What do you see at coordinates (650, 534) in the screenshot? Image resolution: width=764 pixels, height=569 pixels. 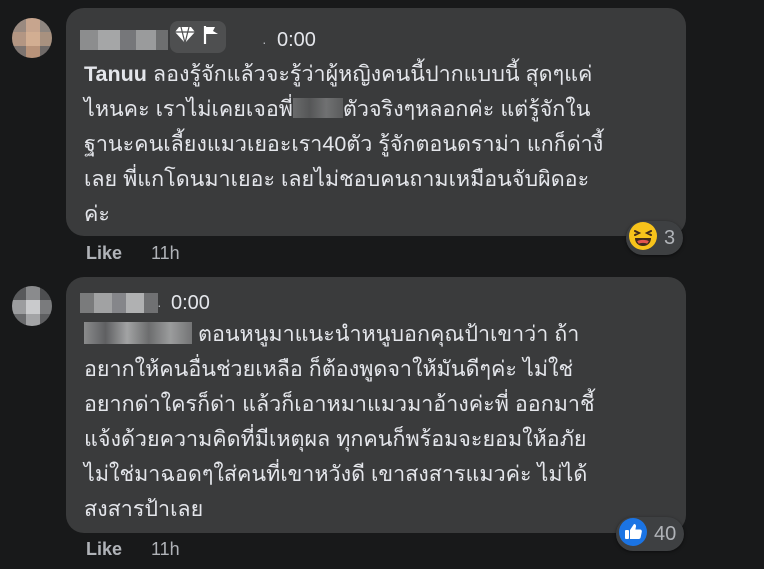 I see `reaction-summary: 40` at bounding box center [650, 534].